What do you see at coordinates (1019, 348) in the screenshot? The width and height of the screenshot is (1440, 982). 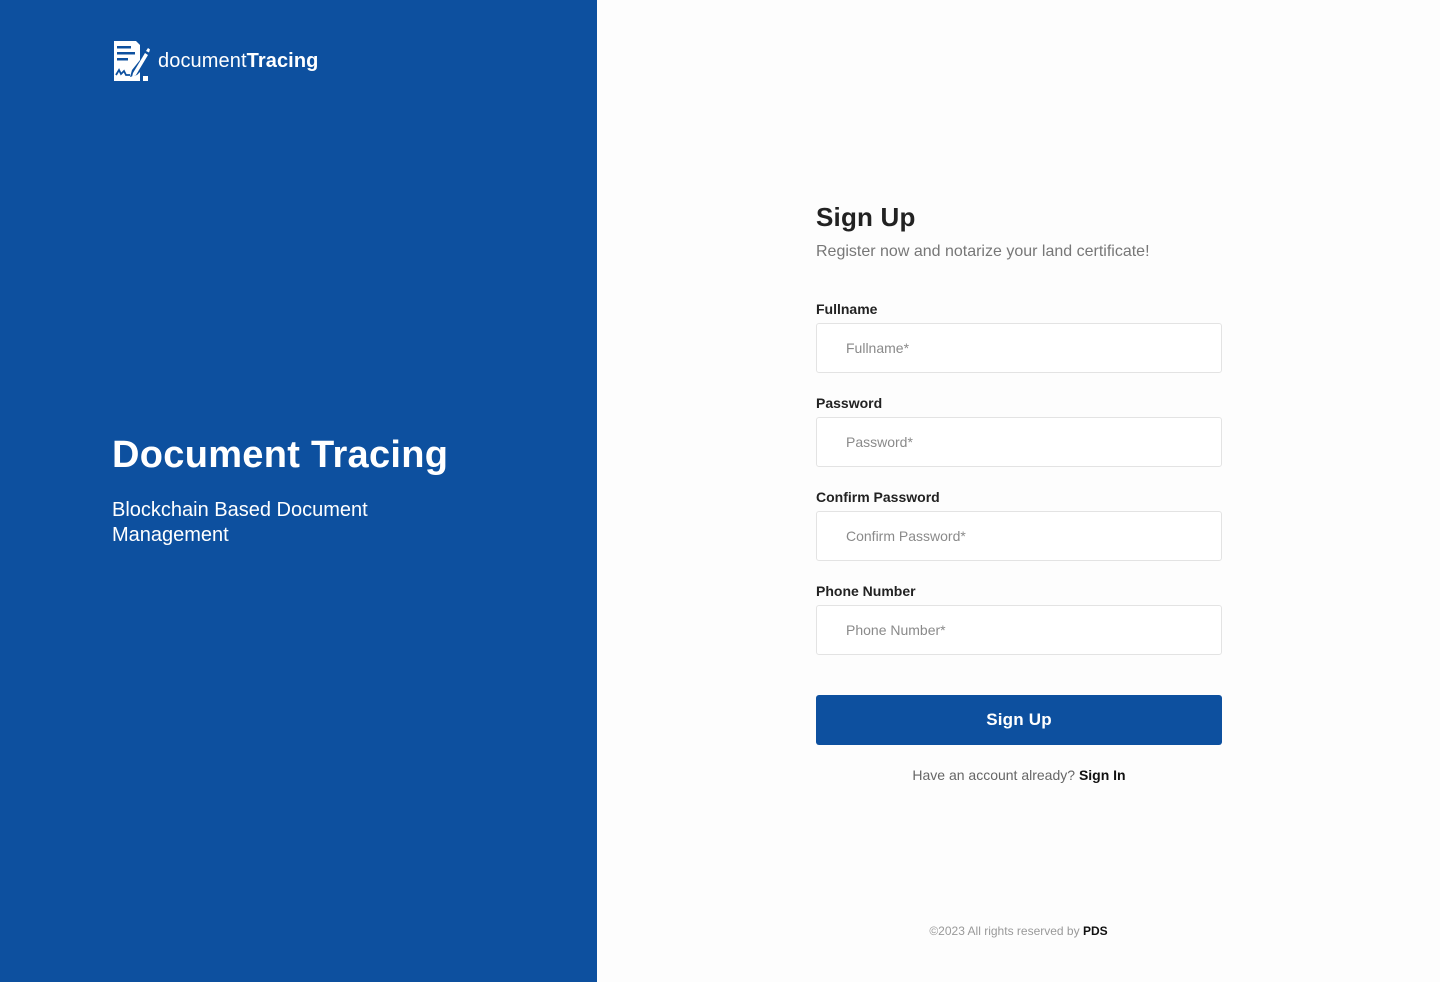 I see `fullname-input` at bounding box center [1019, 348].